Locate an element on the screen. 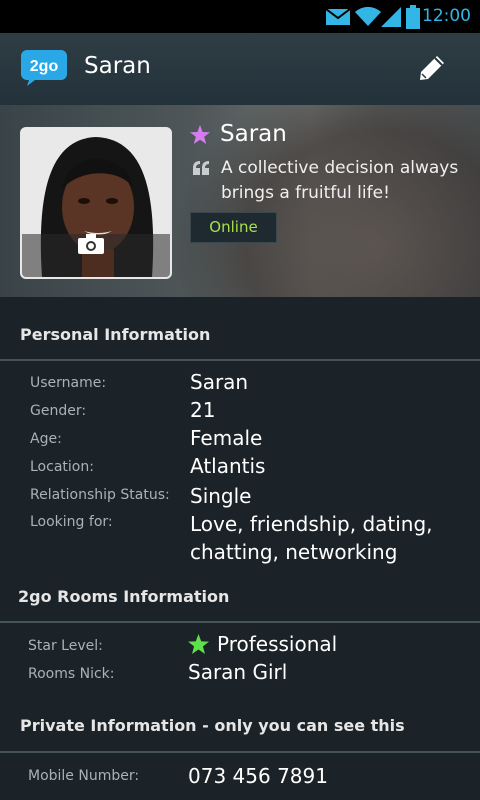  avatar-photo is located at coordinates (96, 203).